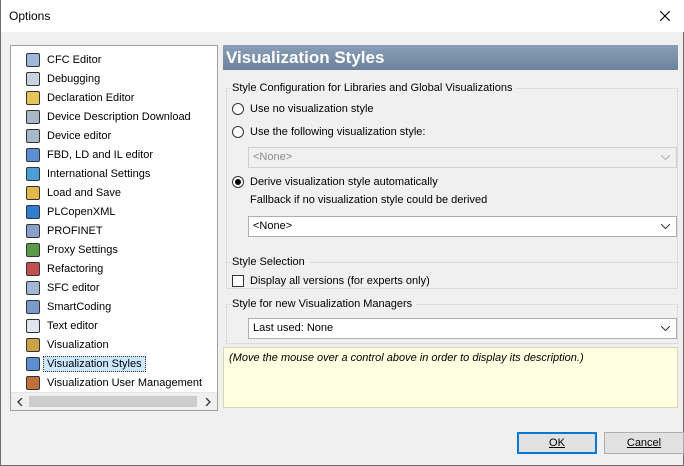 This screenshot has height=466, width=684. I want to click on sidebar-item-label: PROFINET, so click(75, 230).